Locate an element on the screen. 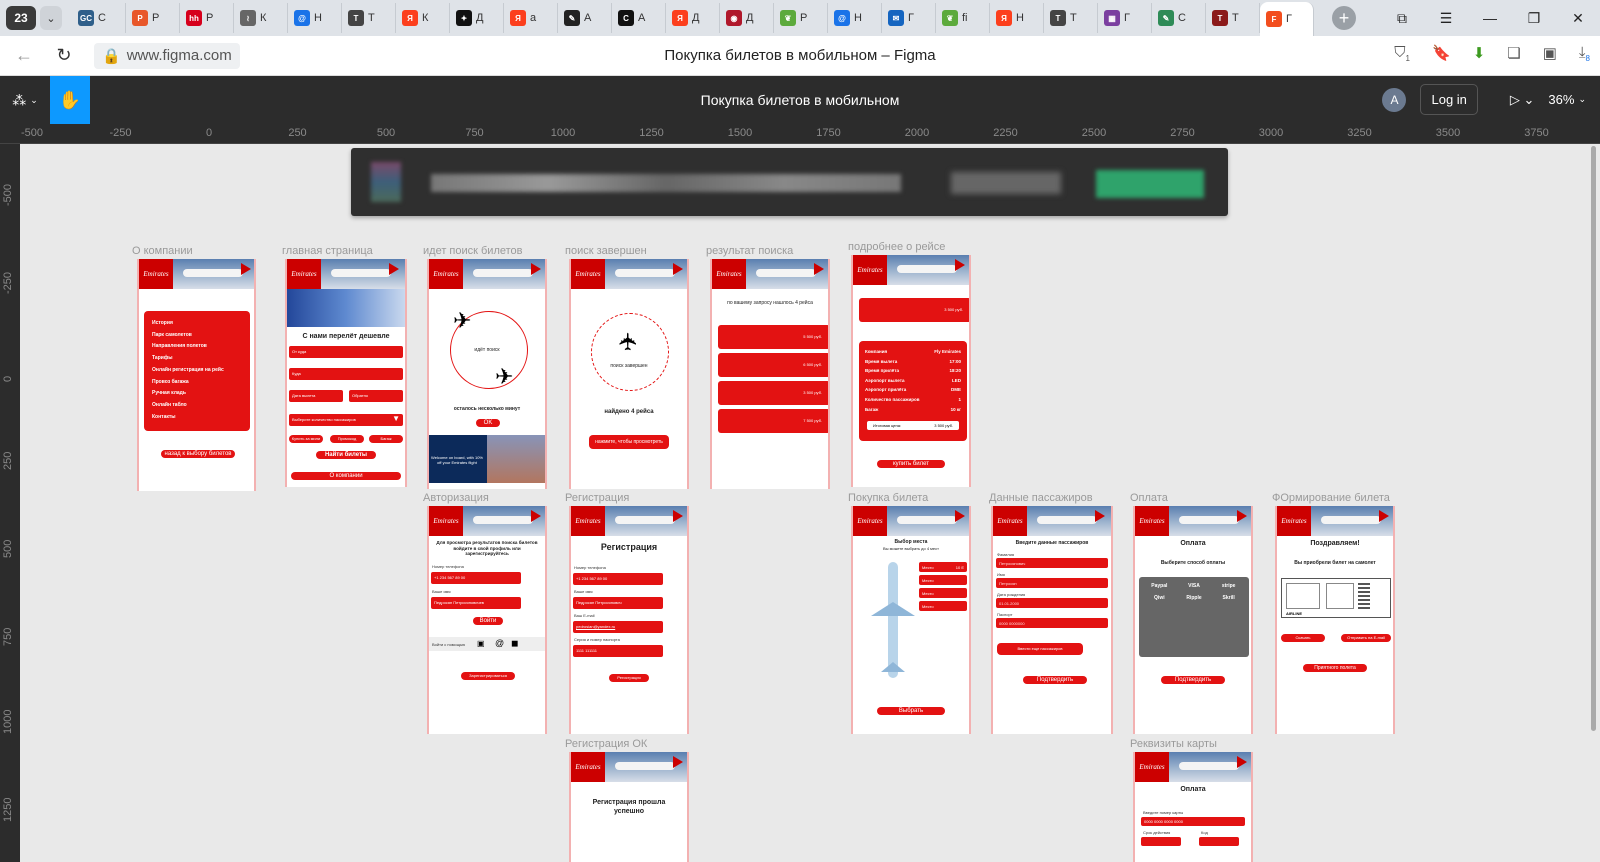 The width and height of the screenshot is (1600, 862). frame-label-purchase: Покупка билета is located at coordinates (888, 498).